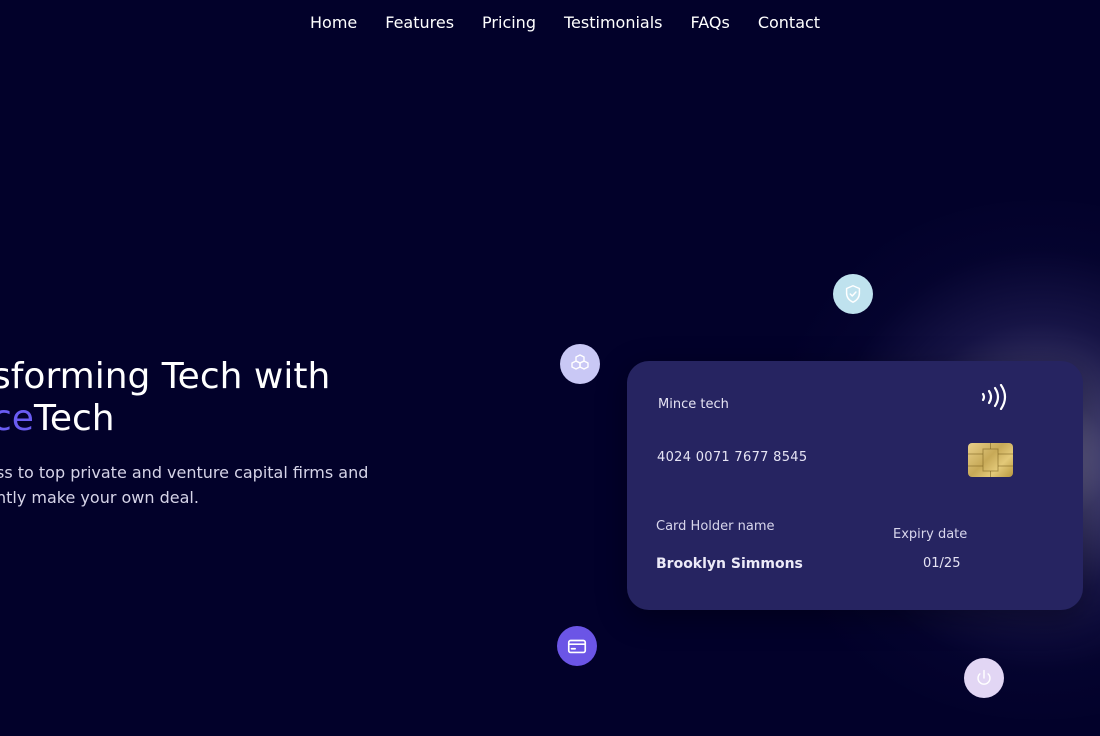 This screenshot has width=1100, height=736. I want to click on nav-contact: Contact, so click(789, 22).